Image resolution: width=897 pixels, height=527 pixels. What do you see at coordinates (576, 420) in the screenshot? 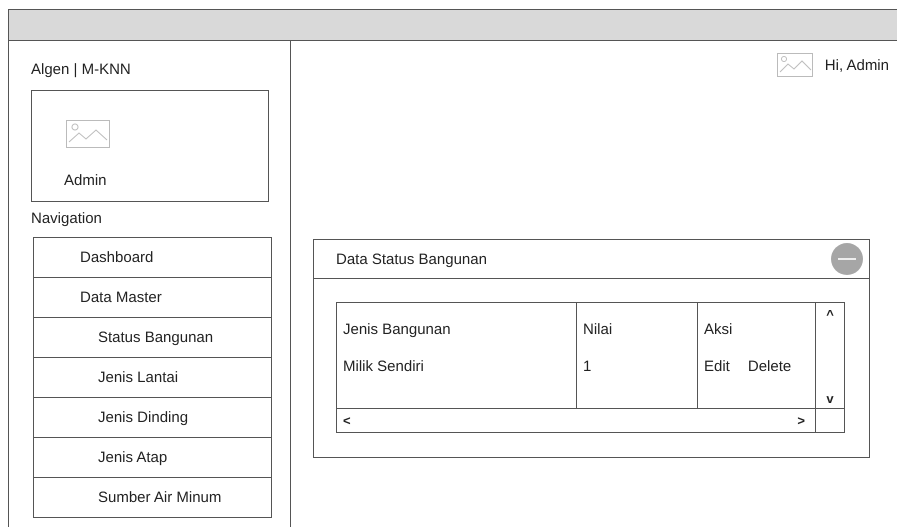
I see `horizontal-scrollbar: < >` at bounding box center [576, 420].